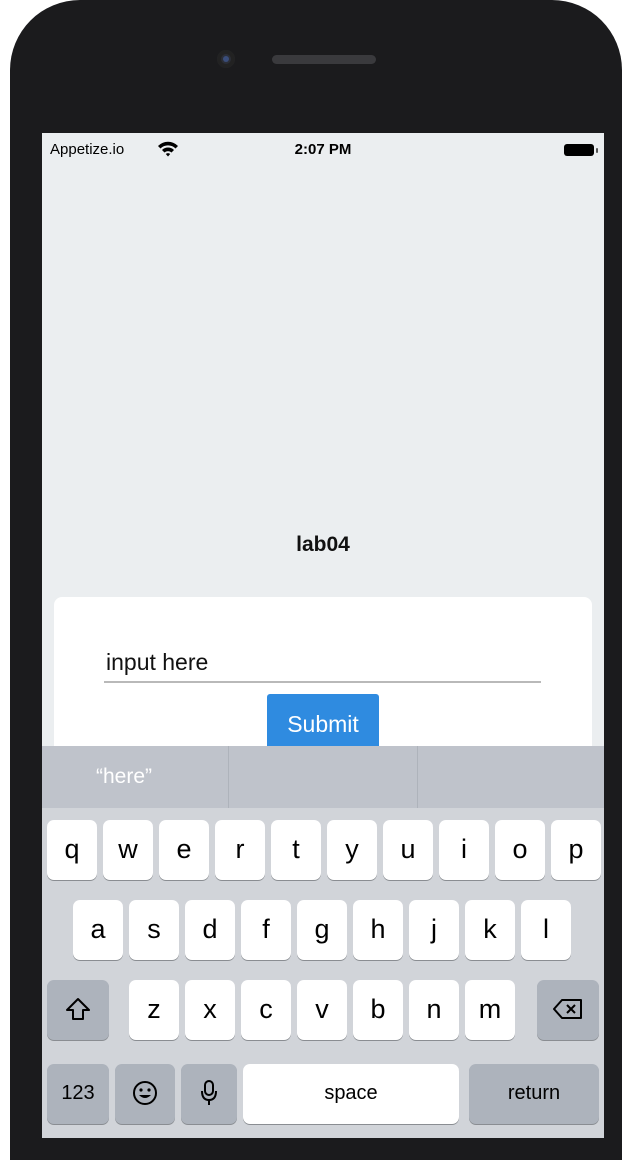 The height and width of the screenshot is (1160, 622). I want to click on key-c: c, so click(266, 1010).